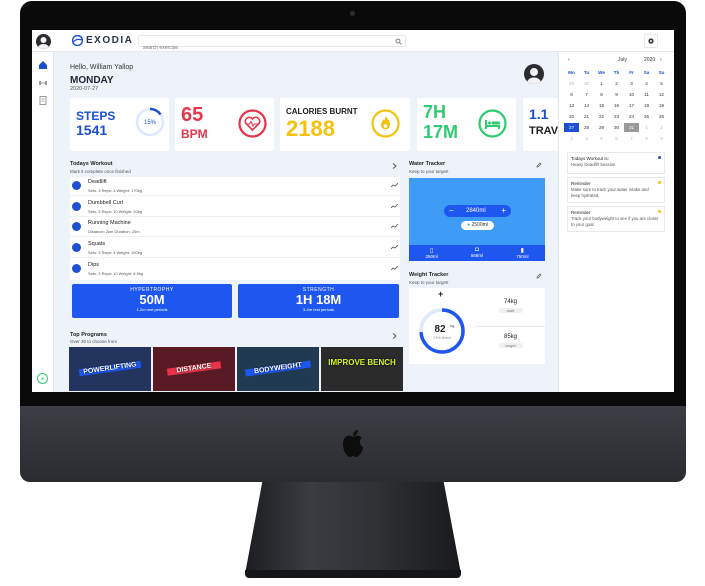 Image resolution: width=705 pixels, height=586 pixels. I want to click on dumbbell-icon, so click(43, 83).